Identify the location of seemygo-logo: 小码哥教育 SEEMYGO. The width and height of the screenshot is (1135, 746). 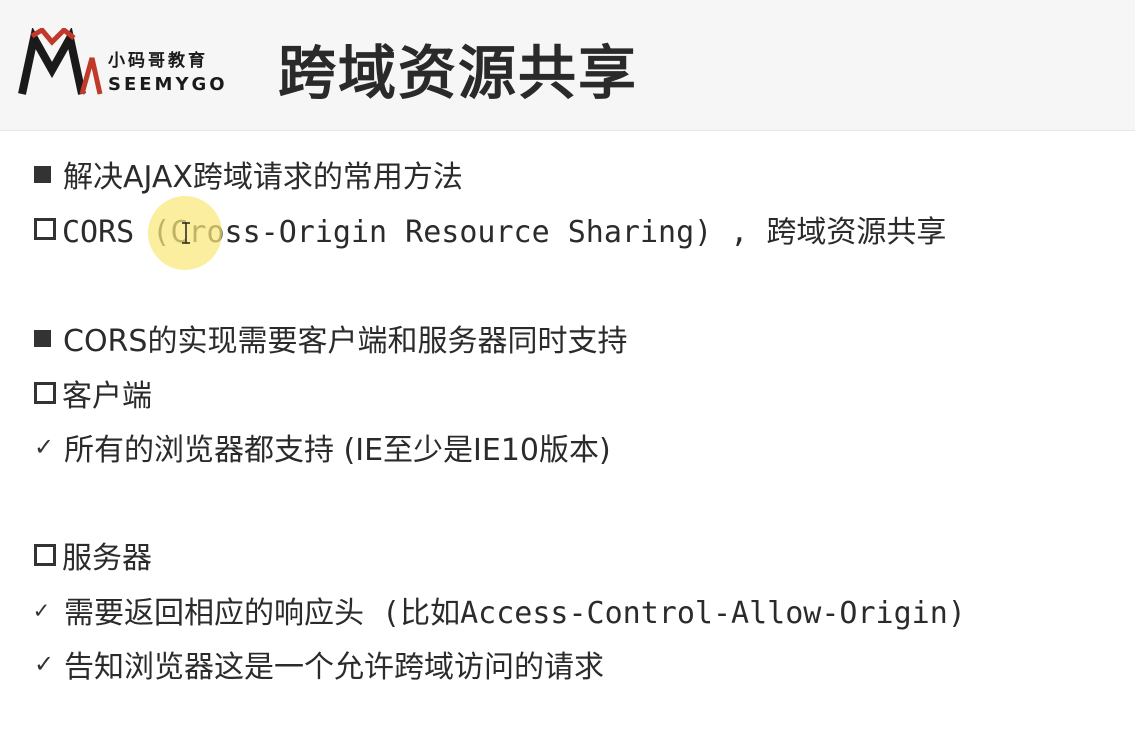
(133, 64).